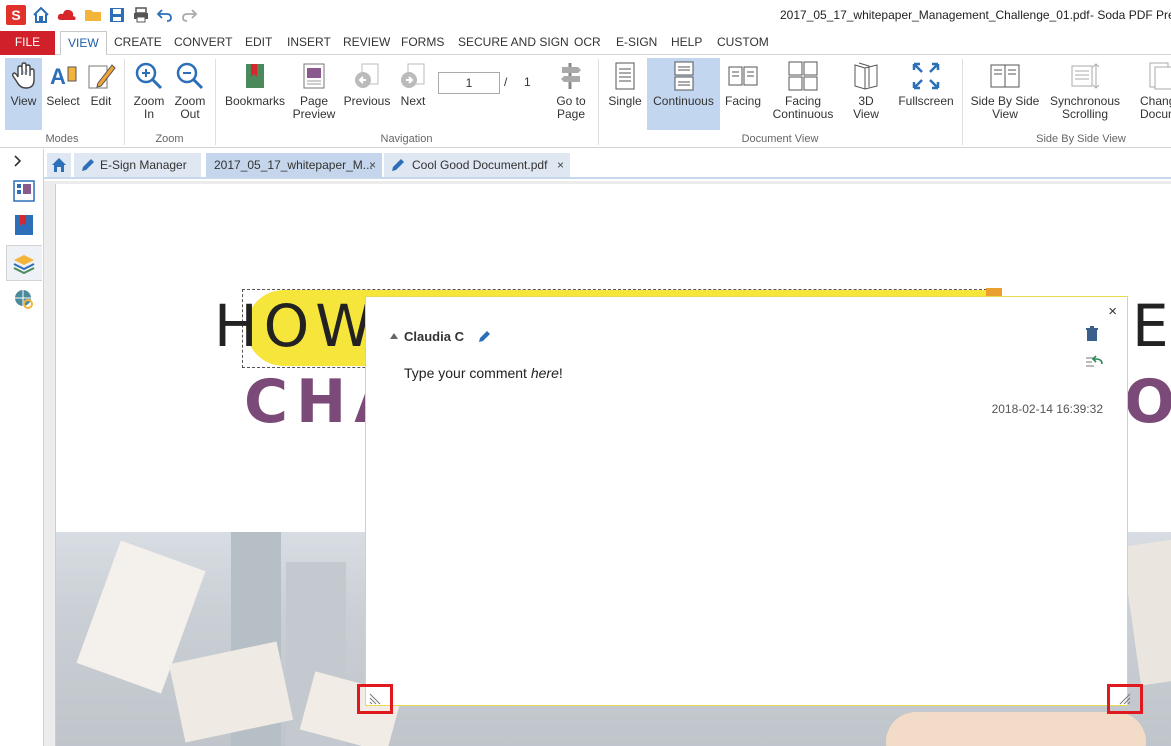  What do you see at coordinates (24, 225) in the screenshot?
I see `bookmarks-panel-icon` at bounding box center [24, 225].